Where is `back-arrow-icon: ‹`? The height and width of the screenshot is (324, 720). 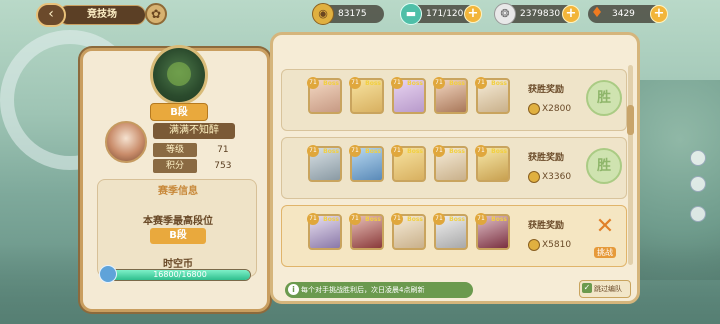
back-arrow-icon: ‹ is located at coordinates (51, 15).